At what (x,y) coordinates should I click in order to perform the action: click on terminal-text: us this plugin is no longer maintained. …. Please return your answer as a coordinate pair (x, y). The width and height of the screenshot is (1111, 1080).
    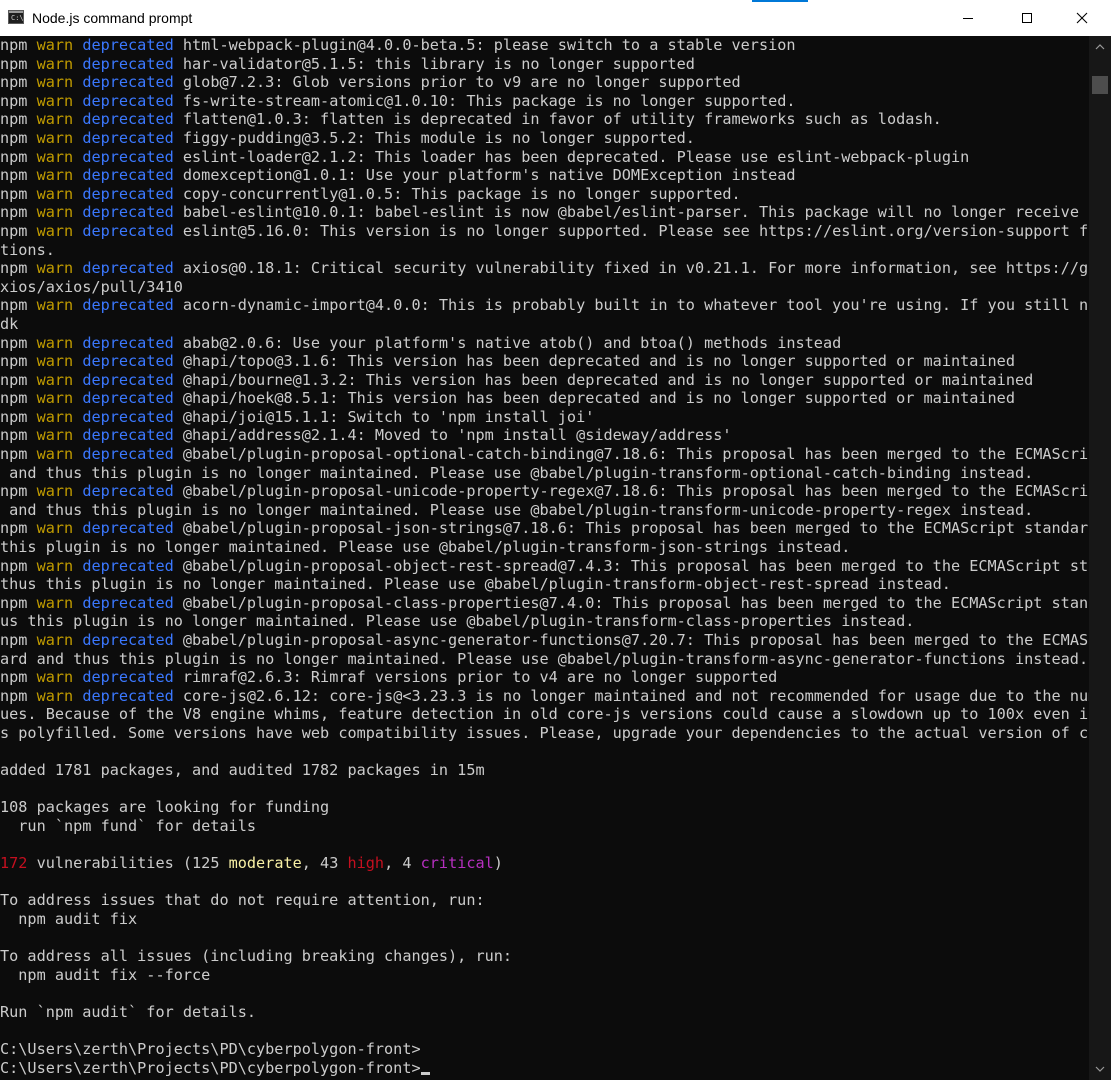
    Looking at the image, I should click on (457, 621).